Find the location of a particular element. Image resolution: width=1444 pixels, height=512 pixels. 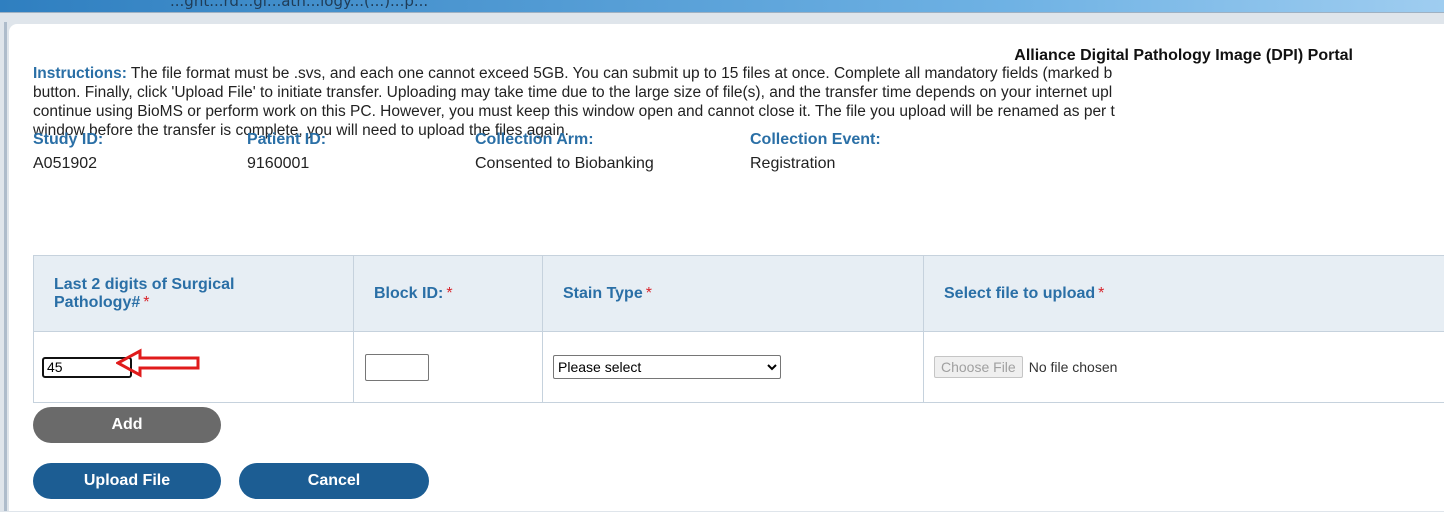

collection-event-label: Collection Event: is located at coordinates (815, 140).